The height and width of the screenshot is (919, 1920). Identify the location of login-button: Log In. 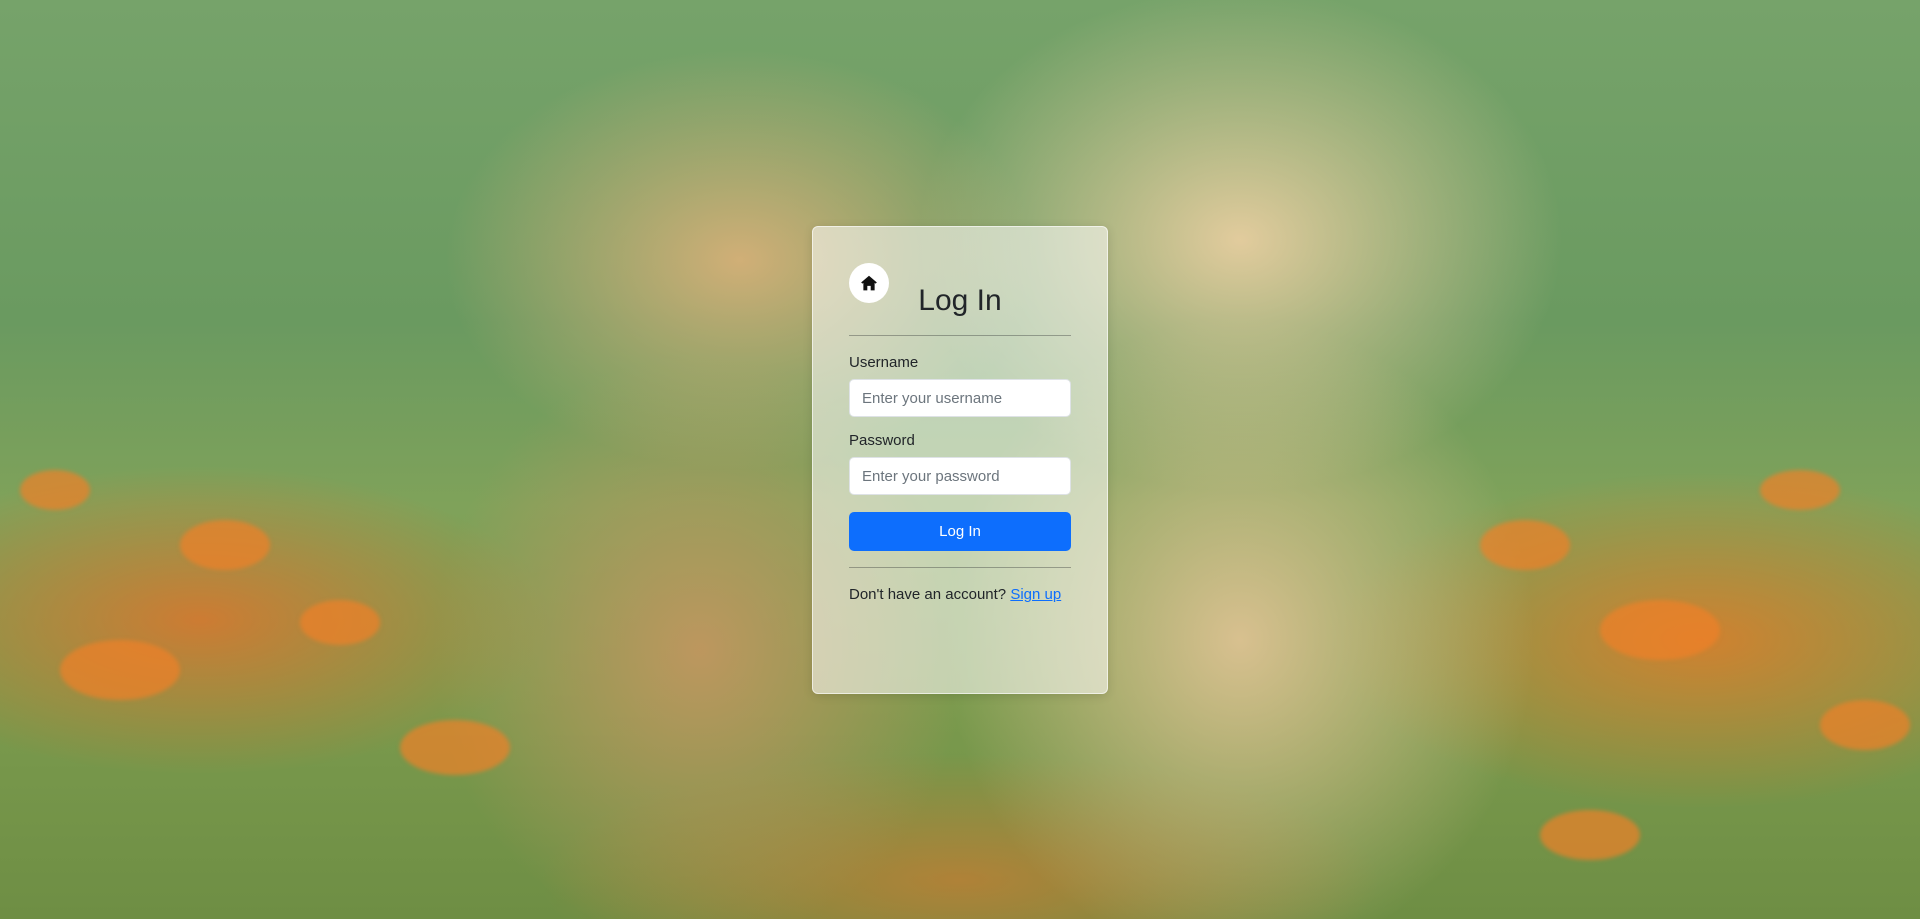
(960, 531).